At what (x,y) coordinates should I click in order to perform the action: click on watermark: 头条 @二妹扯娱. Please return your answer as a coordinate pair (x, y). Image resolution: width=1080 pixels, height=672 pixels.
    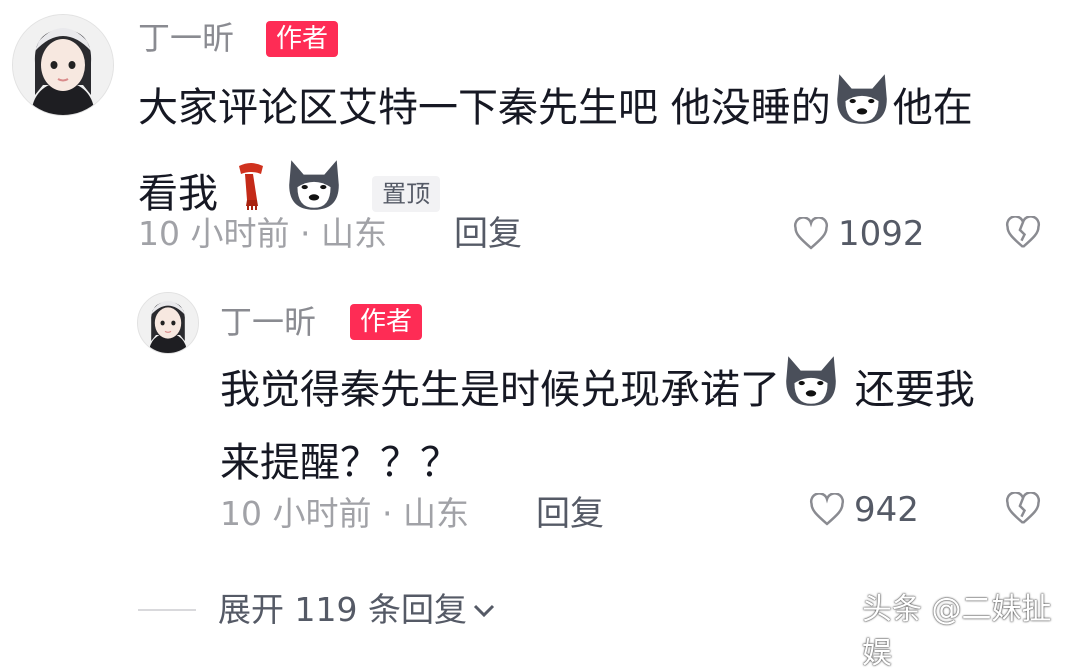
    Looking at the image, I should click on (957, 631).